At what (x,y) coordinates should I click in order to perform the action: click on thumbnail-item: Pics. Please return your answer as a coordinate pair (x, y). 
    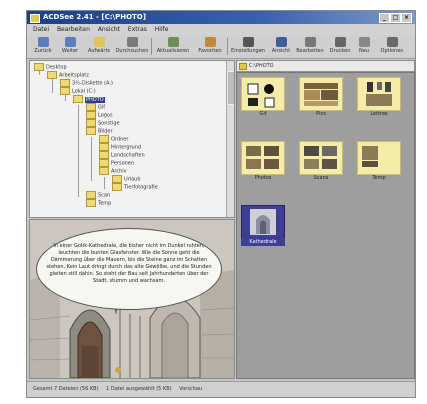
    Looking at the image, I should click on (321, 98).